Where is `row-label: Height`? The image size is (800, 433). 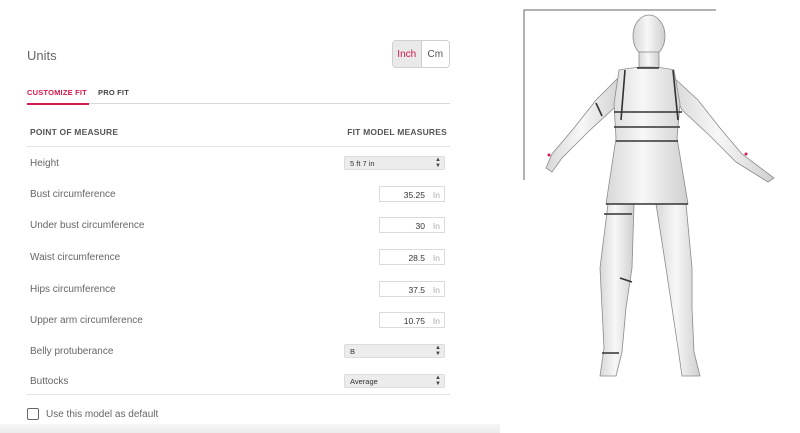 row-label: Height is located at coordinates (44, 163).